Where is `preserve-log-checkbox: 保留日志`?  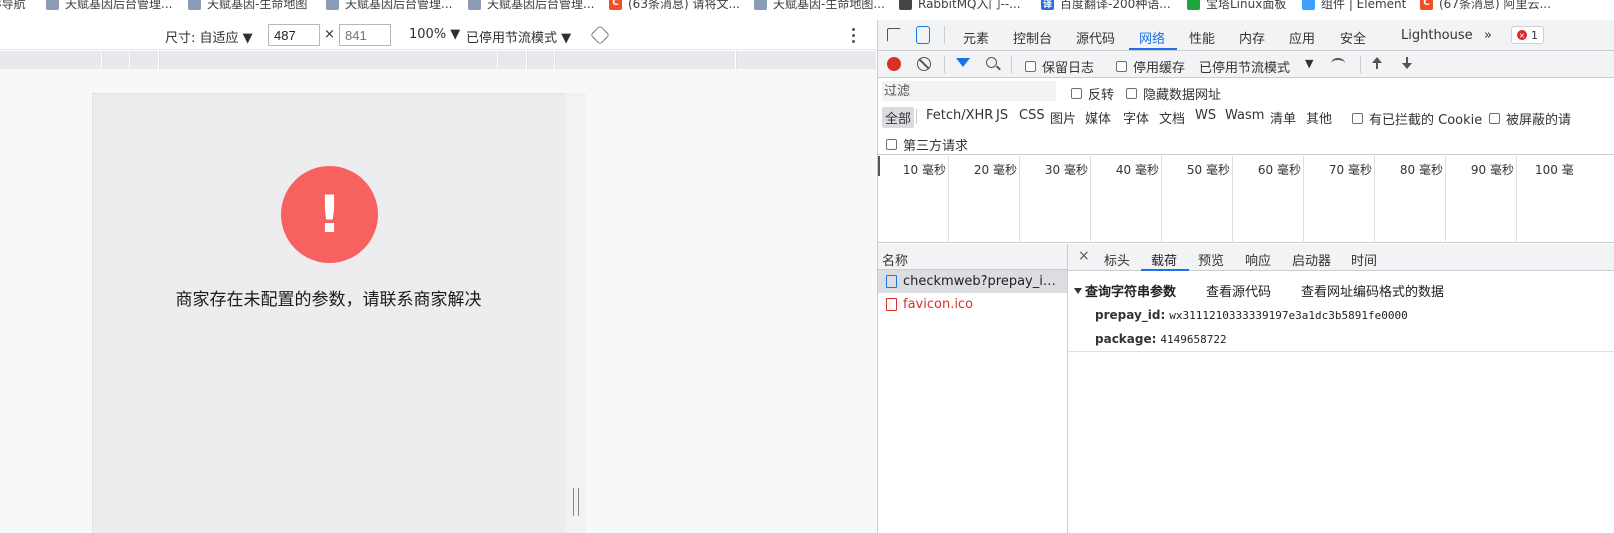 preserve-log-checkbox: 保留日志 is located at coordinates (1059, 66).